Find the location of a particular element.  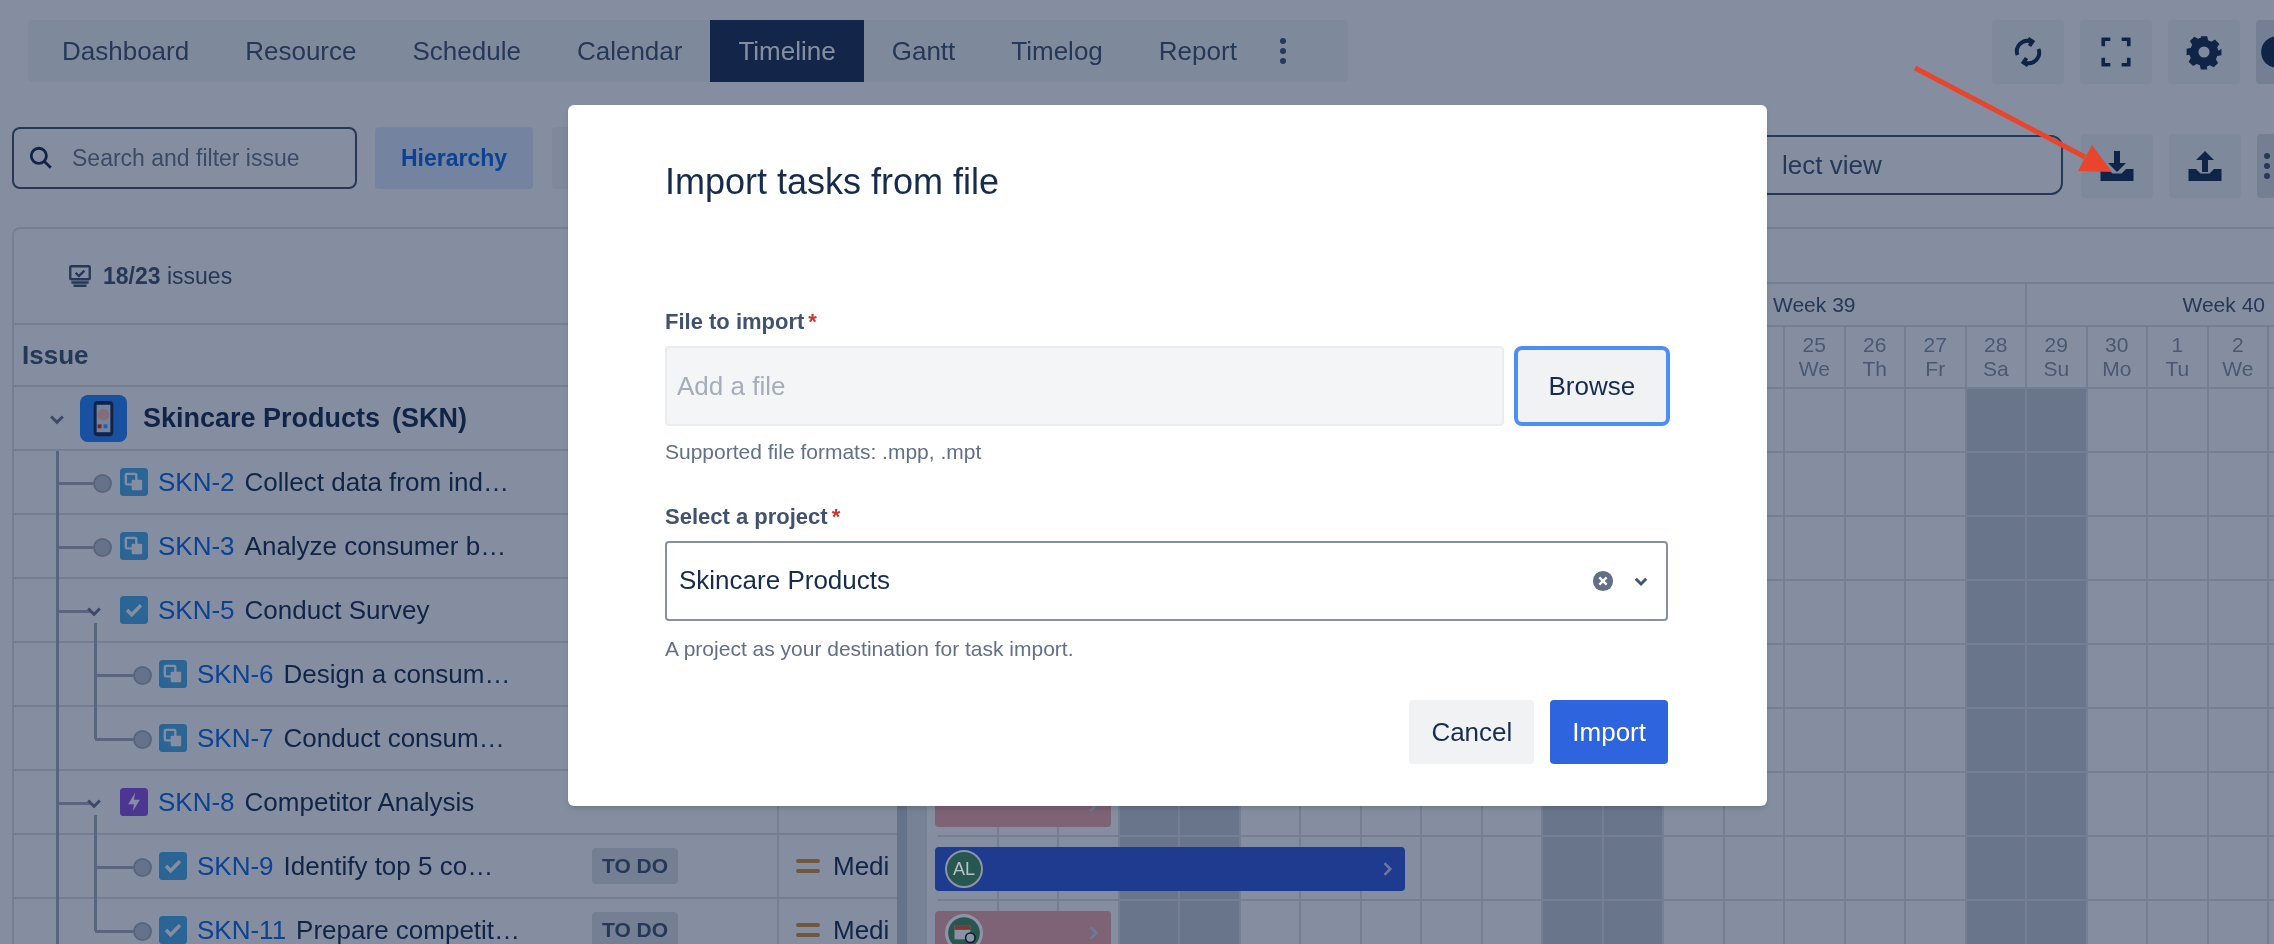

nav-tab: Resource is located at coordinates (301, 51).